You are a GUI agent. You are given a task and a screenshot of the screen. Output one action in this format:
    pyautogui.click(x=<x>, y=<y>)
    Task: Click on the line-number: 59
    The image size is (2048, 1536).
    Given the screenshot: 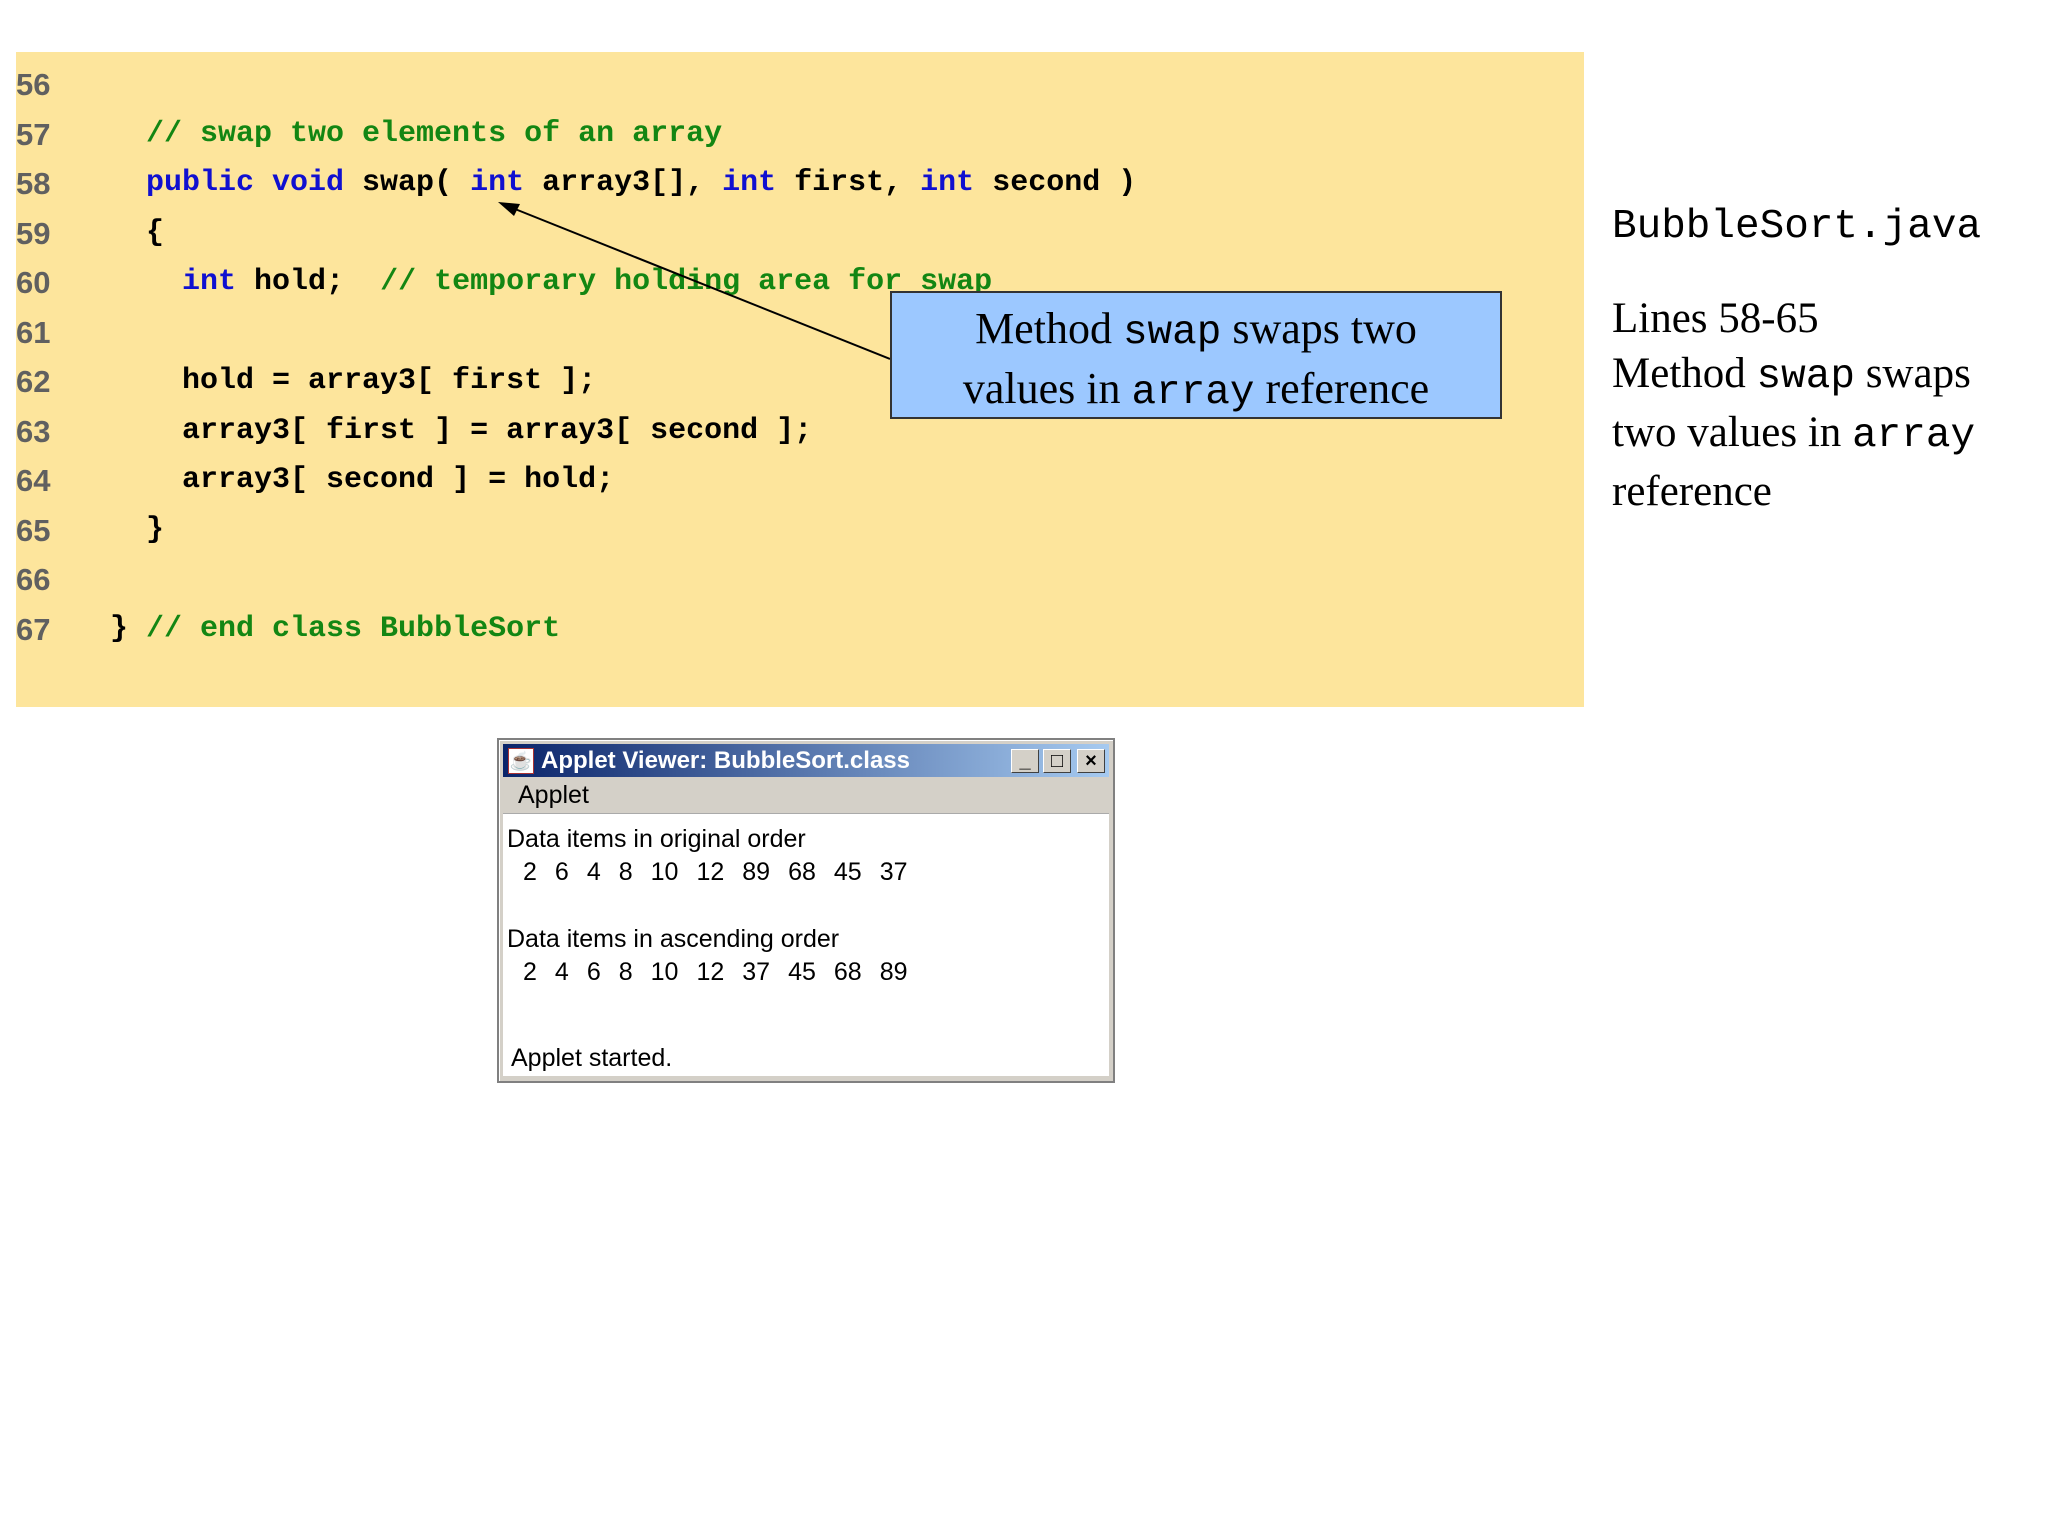 What is the action you would take?
    pyautogui.click(x=33, y=233)
    